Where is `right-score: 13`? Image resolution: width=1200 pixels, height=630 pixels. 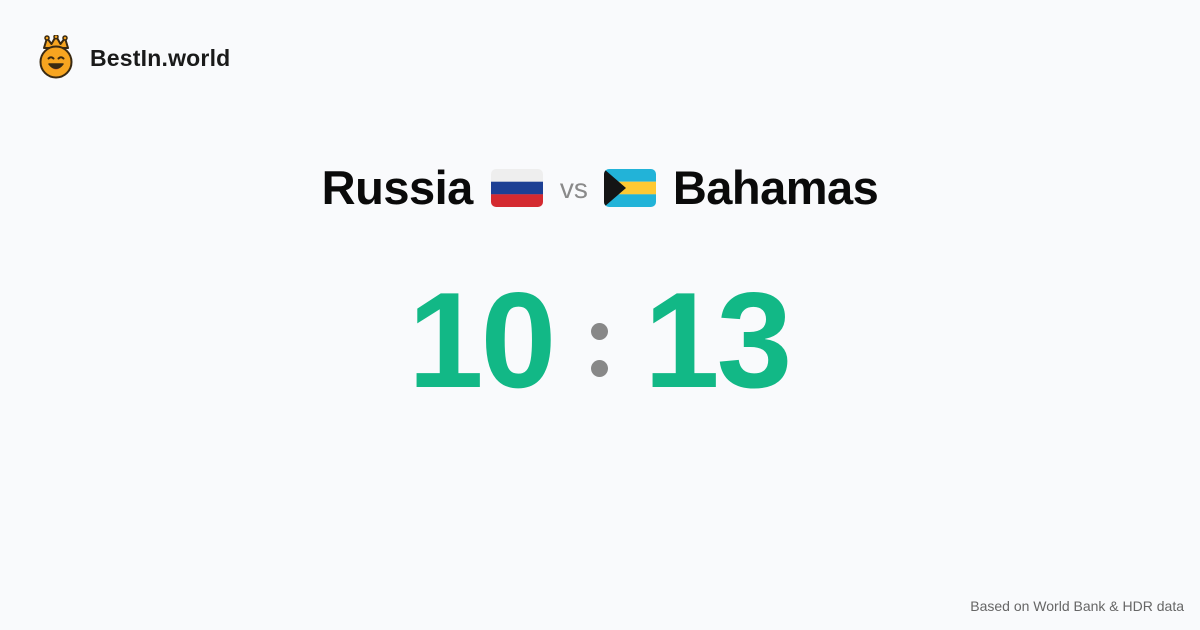
right-score: 13 is located at coordinates (718, 340).